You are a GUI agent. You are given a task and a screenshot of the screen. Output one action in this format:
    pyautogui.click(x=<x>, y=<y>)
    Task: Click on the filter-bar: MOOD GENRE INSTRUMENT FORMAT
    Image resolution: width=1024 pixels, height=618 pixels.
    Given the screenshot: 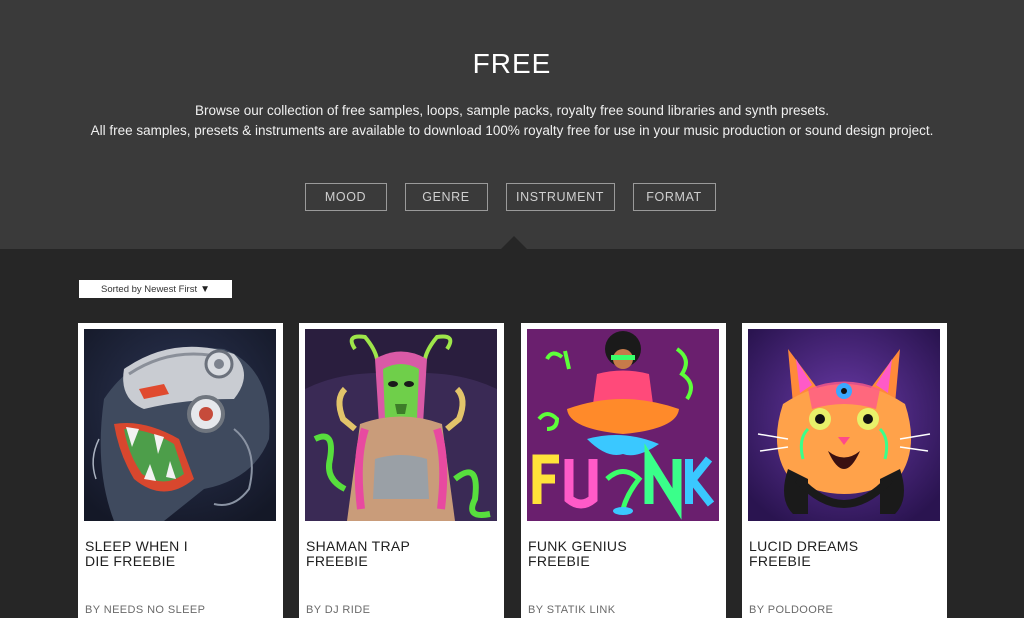 What is the action you would take?
    pyautogui.click(x=512, y=197)
    